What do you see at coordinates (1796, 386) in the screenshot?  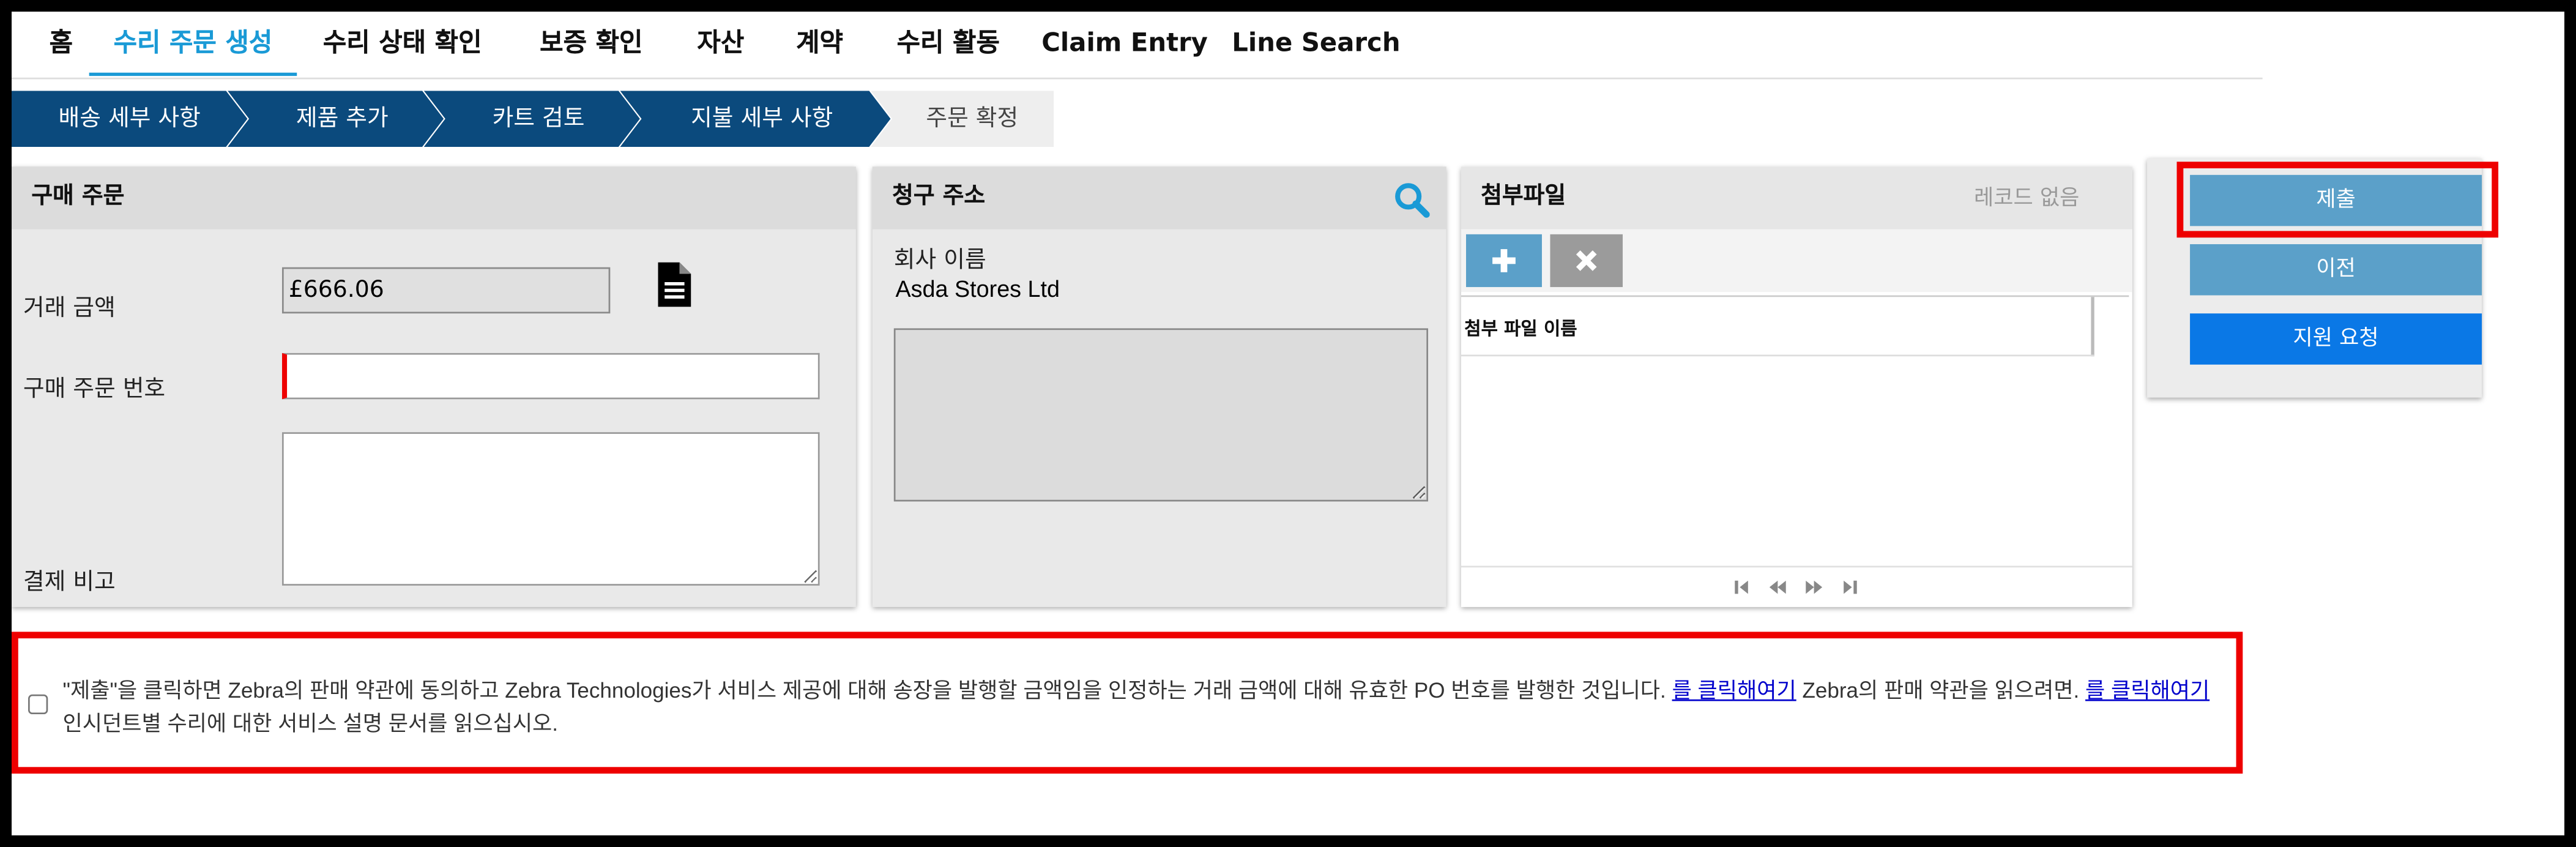 I see `attachments-panel: 첨부파일 레코드 없음 첨부 파일 이름` at bounding box center [1796, 386].